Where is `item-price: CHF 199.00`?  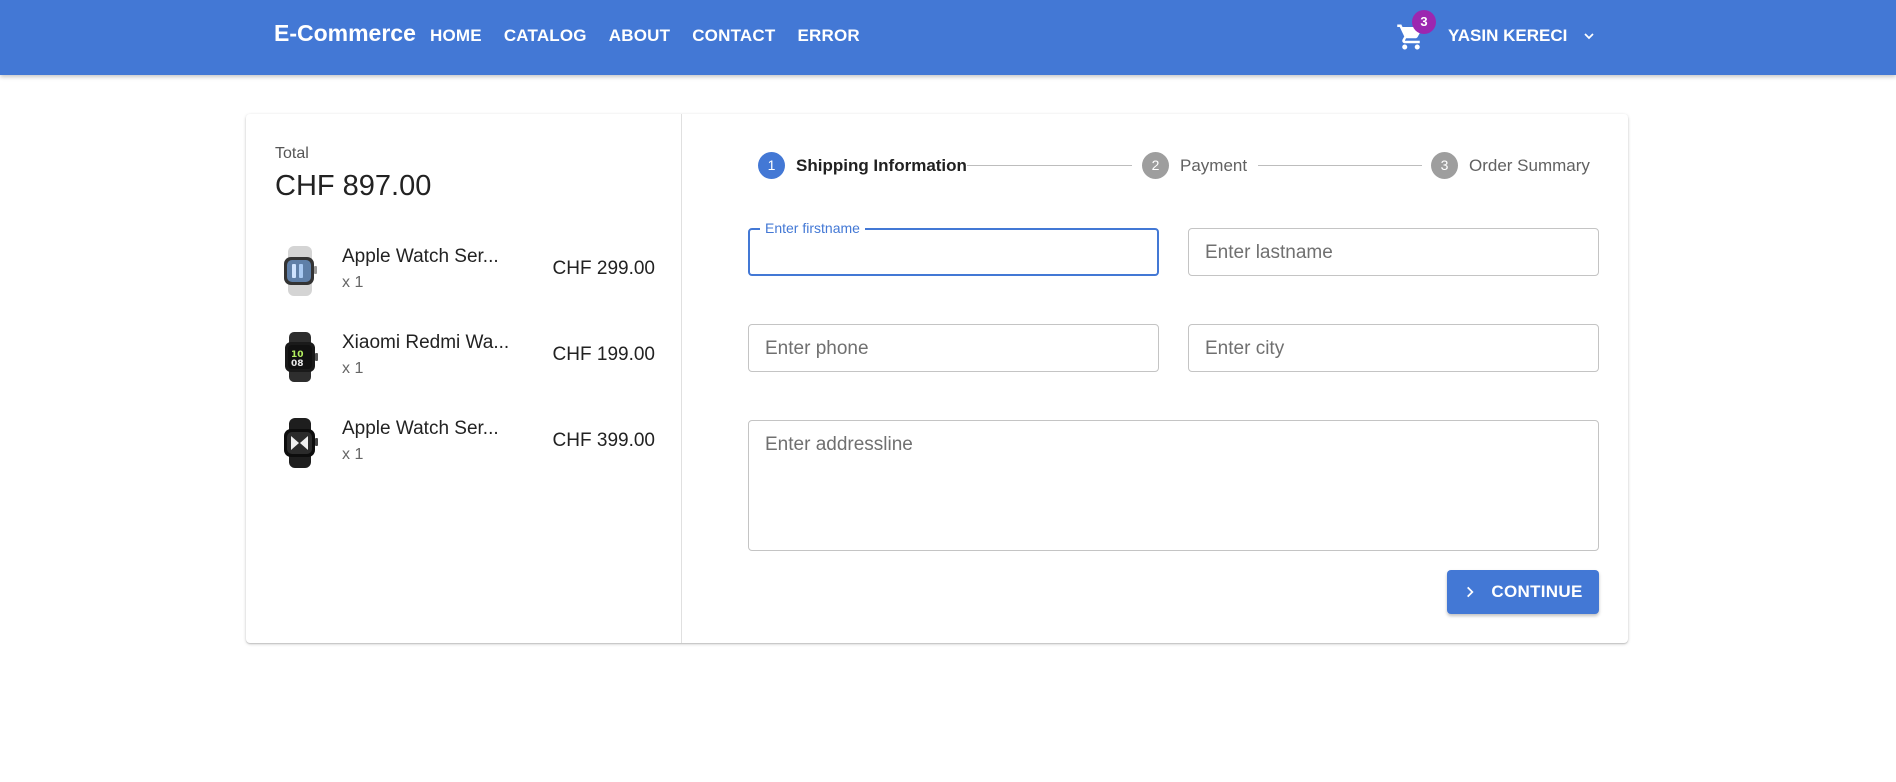 item-price: CHF 199.00 is located at coordinates (603, 354).